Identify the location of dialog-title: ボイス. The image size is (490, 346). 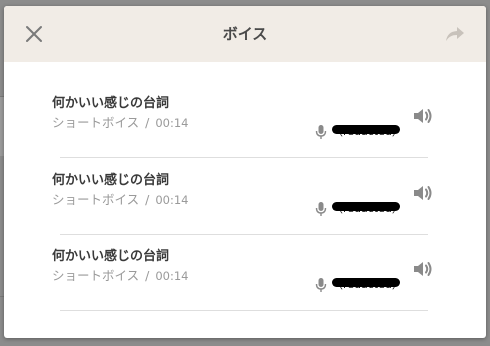
(245, 34).